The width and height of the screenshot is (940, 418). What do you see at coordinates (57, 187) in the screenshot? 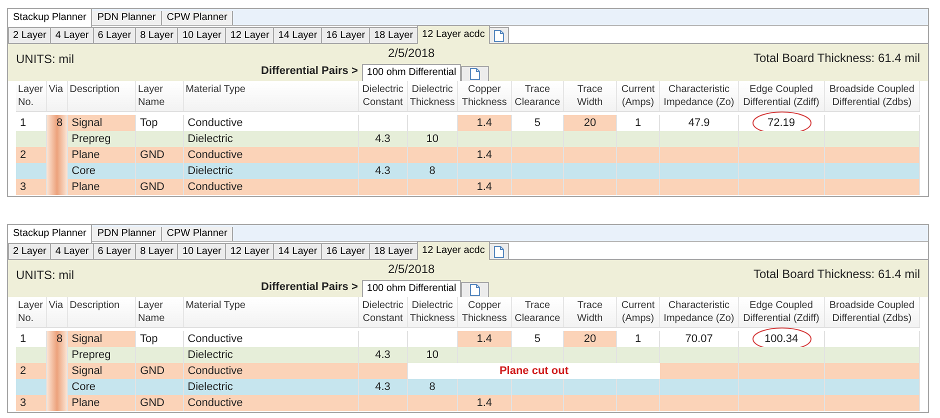
I see `via-cell` at bounding box center [57, 187].